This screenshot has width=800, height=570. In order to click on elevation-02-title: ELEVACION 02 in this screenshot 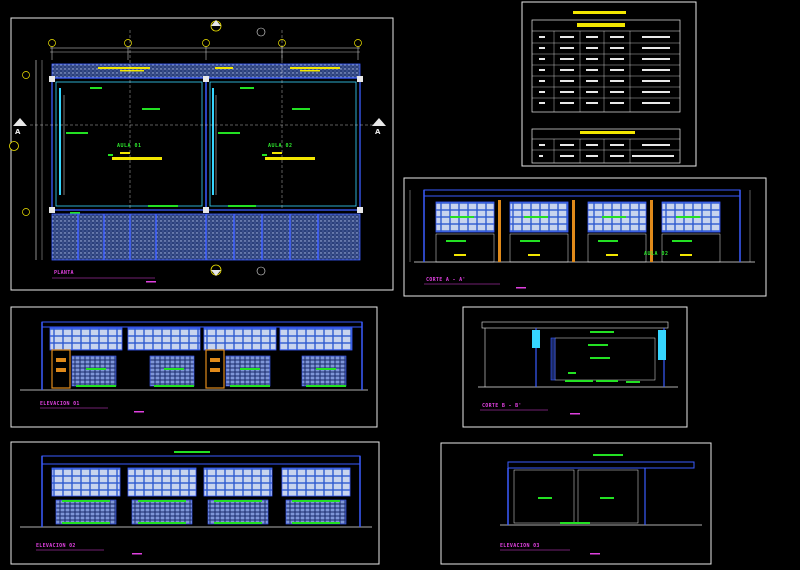, I will do `click(56, 546)`.